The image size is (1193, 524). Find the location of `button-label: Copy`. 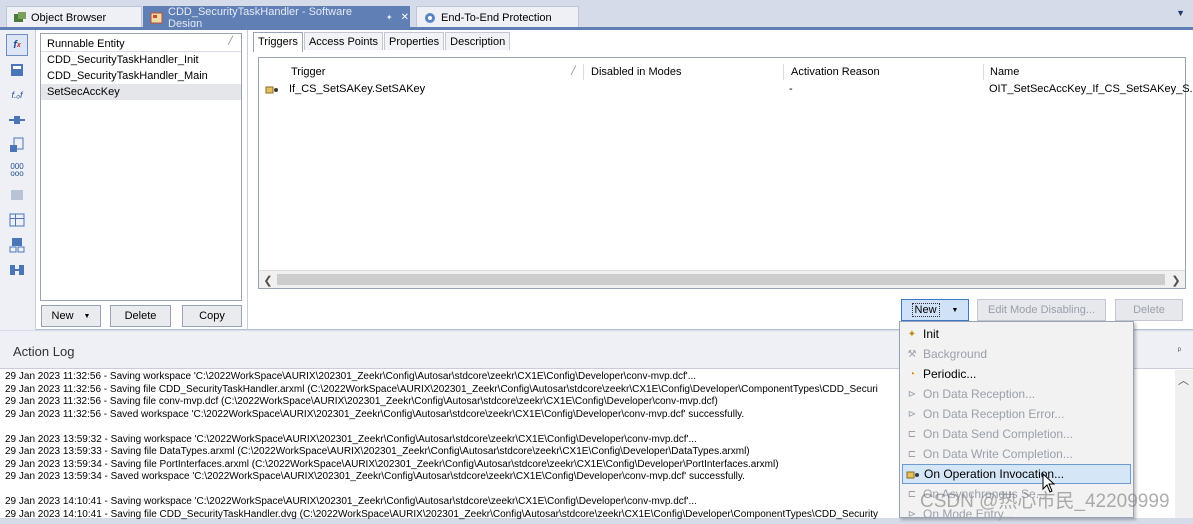

button-label: Copy is located at coordinates (212, 316).